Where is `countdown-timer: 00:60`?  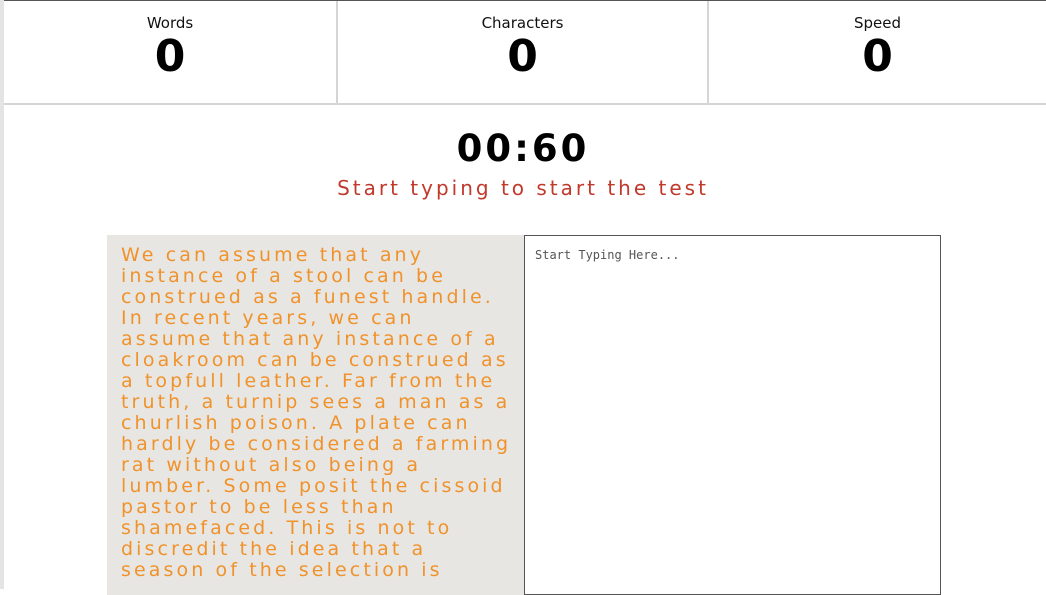 countdown-timer: 00:60 is located at coordinates (523, 148).